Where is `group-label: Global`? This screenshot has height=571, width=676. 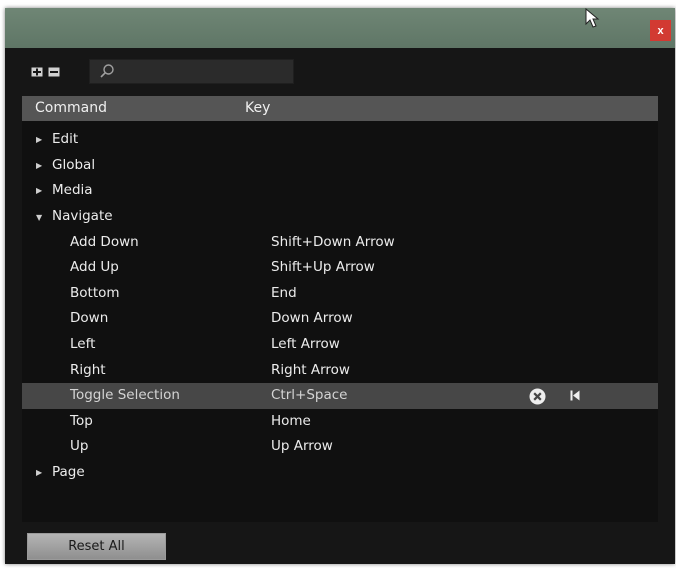
group-label: Global is located at coordinates (74, 165).